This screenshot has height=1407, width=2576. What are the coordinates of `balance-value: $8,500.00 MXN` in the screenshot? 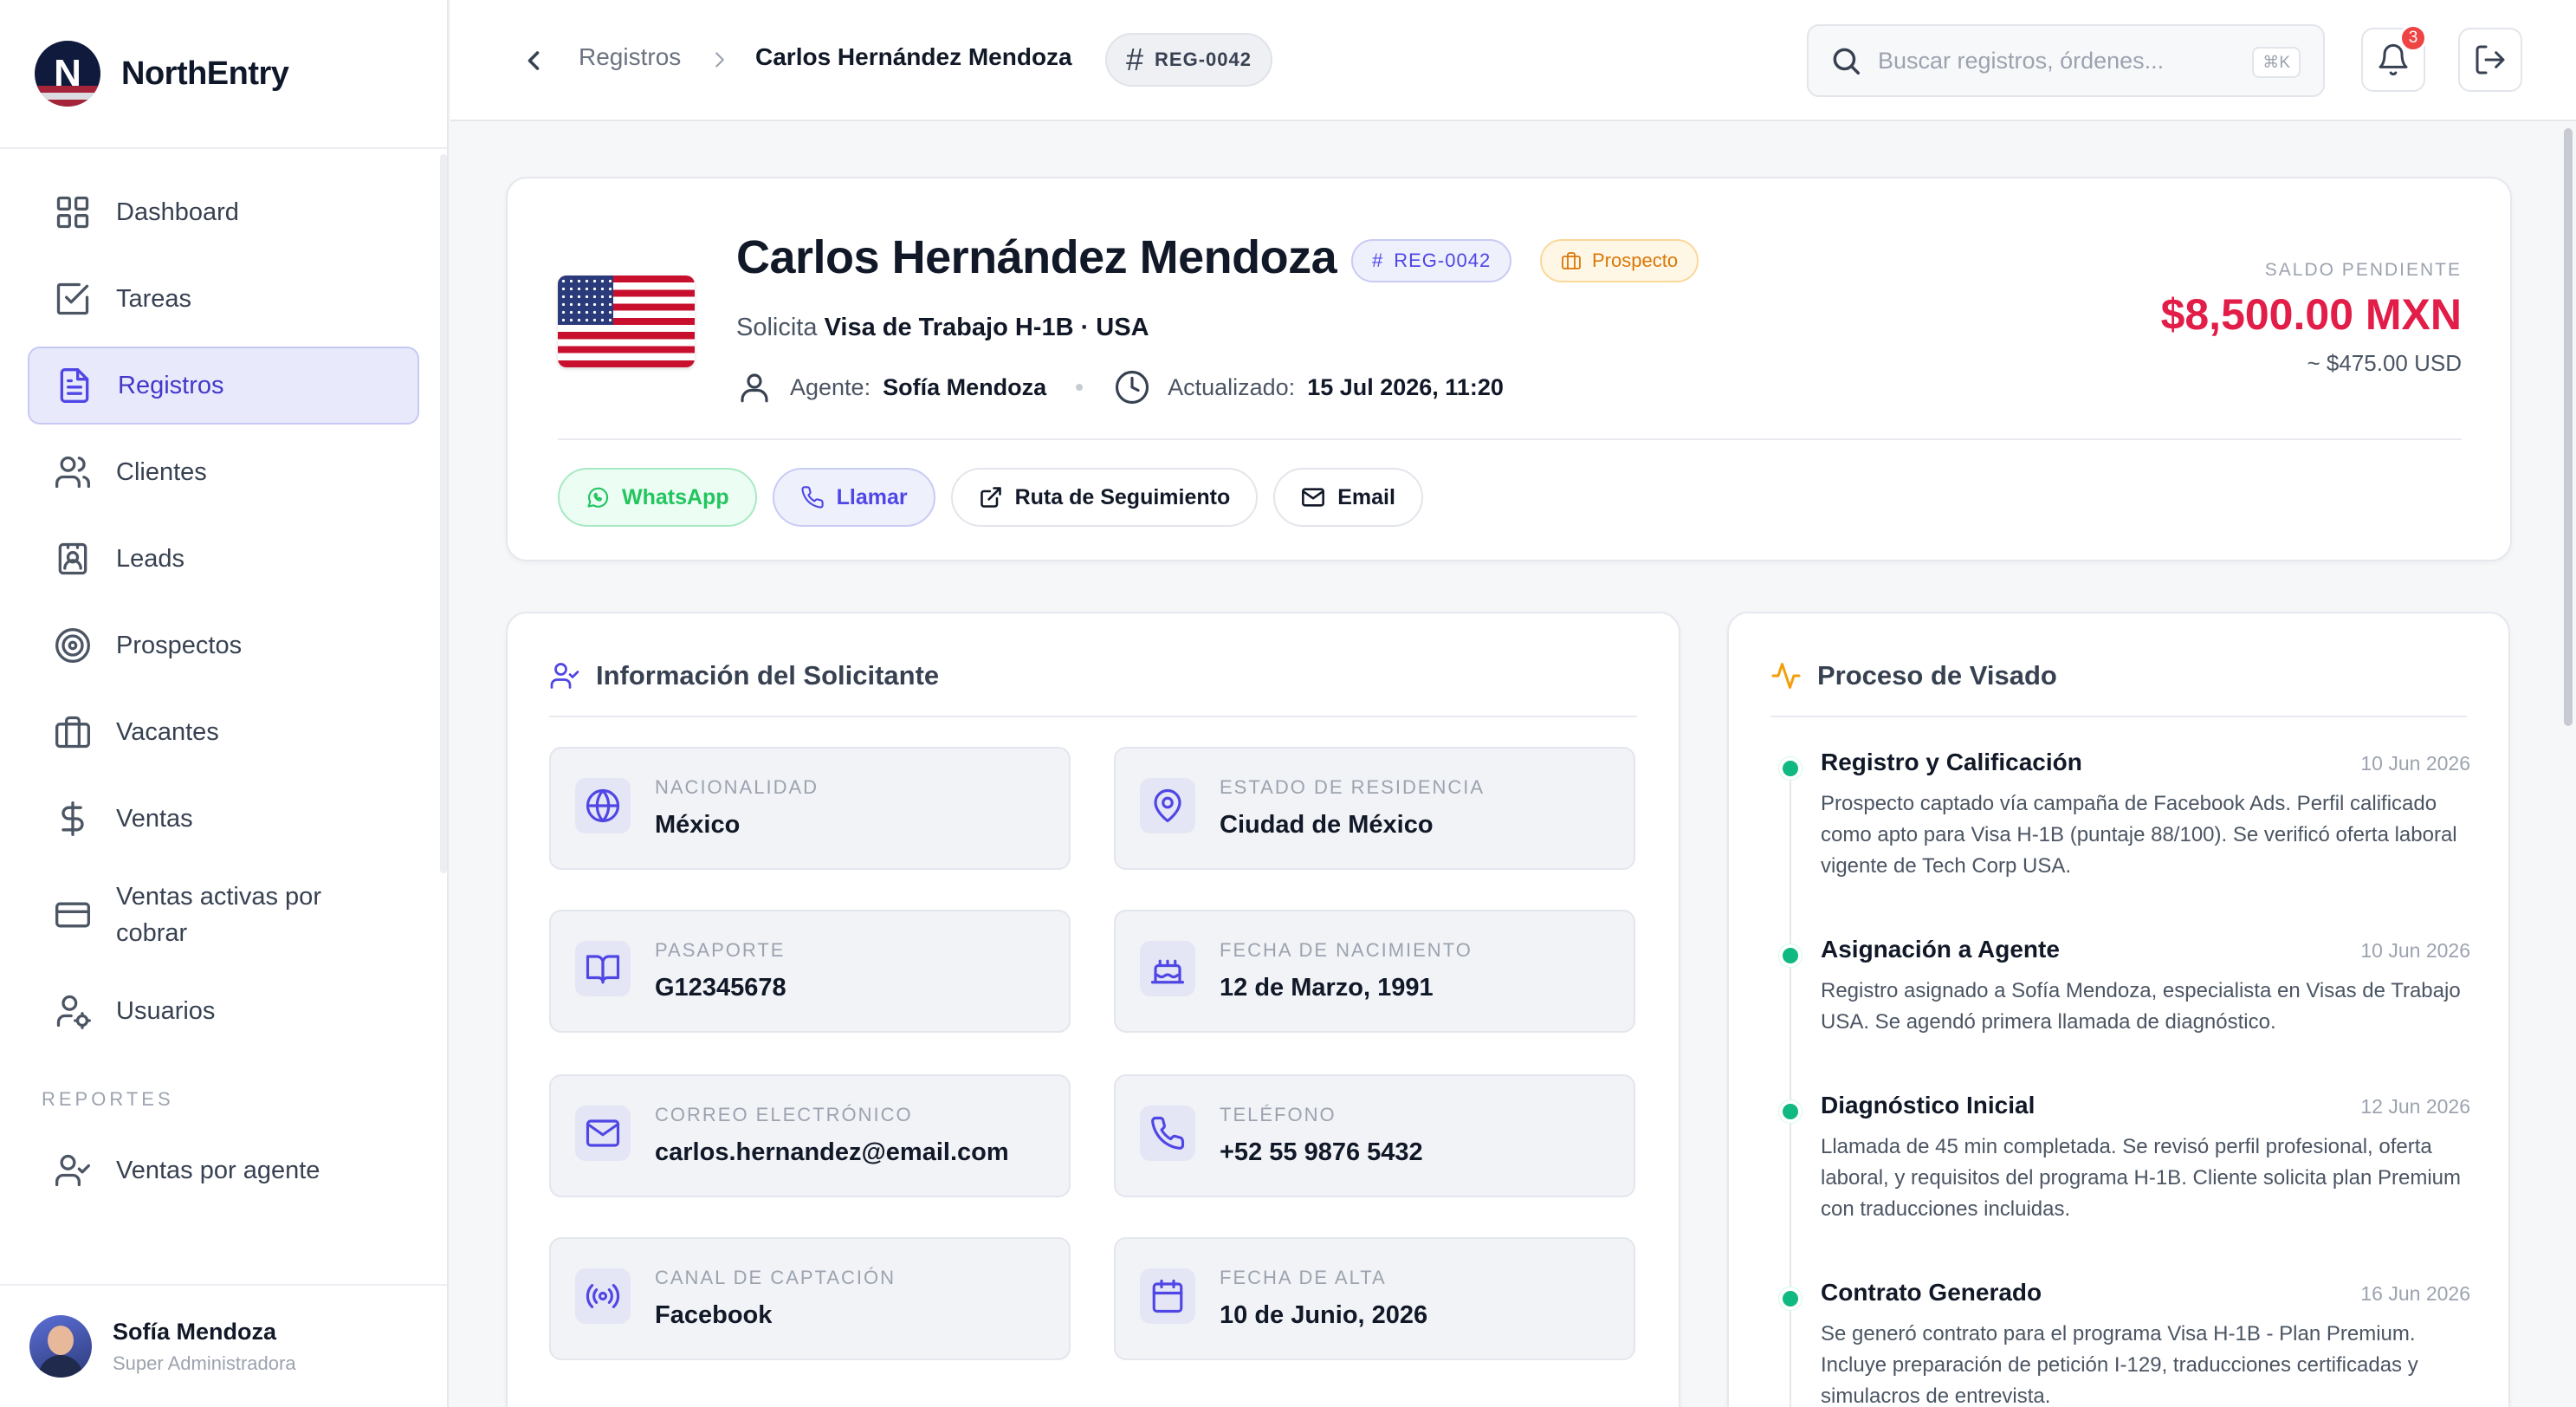 It's located at (2311, 314).